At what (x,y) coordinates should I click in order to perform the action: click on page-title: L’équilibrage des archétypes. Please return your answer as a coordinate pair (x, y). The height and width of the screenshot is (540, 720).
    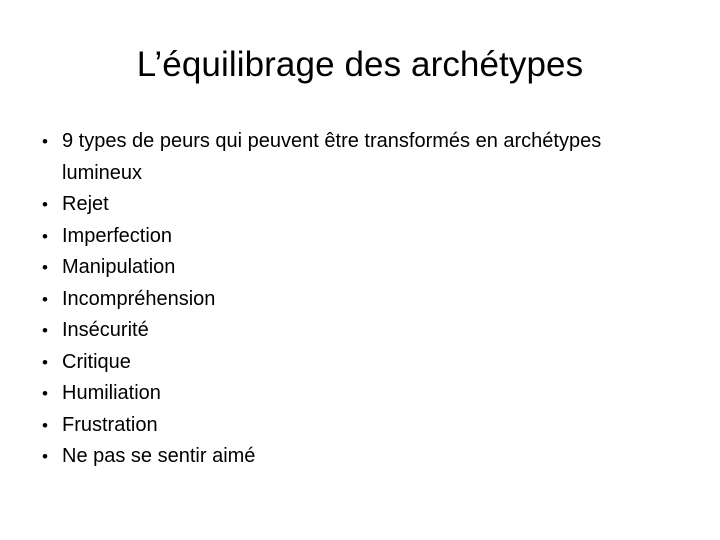
    Looking at the image, I should click on (360, 64).